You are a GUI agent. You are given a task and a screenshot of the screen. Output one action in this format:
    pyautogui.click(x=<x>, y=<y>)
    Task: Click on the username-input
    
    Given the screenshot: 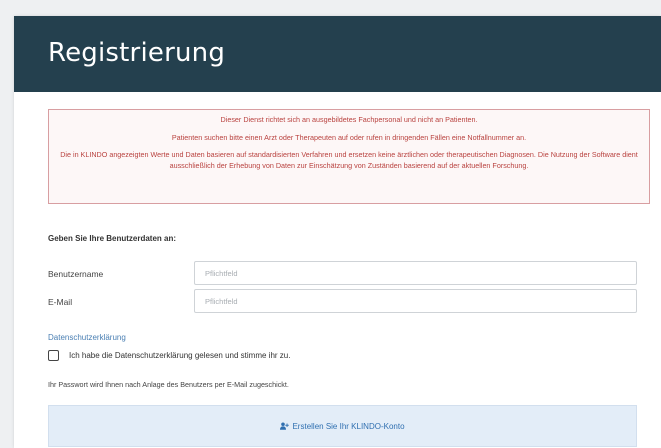 What is the action you would take?
    pyautogui.click(x=415, y=273)
    